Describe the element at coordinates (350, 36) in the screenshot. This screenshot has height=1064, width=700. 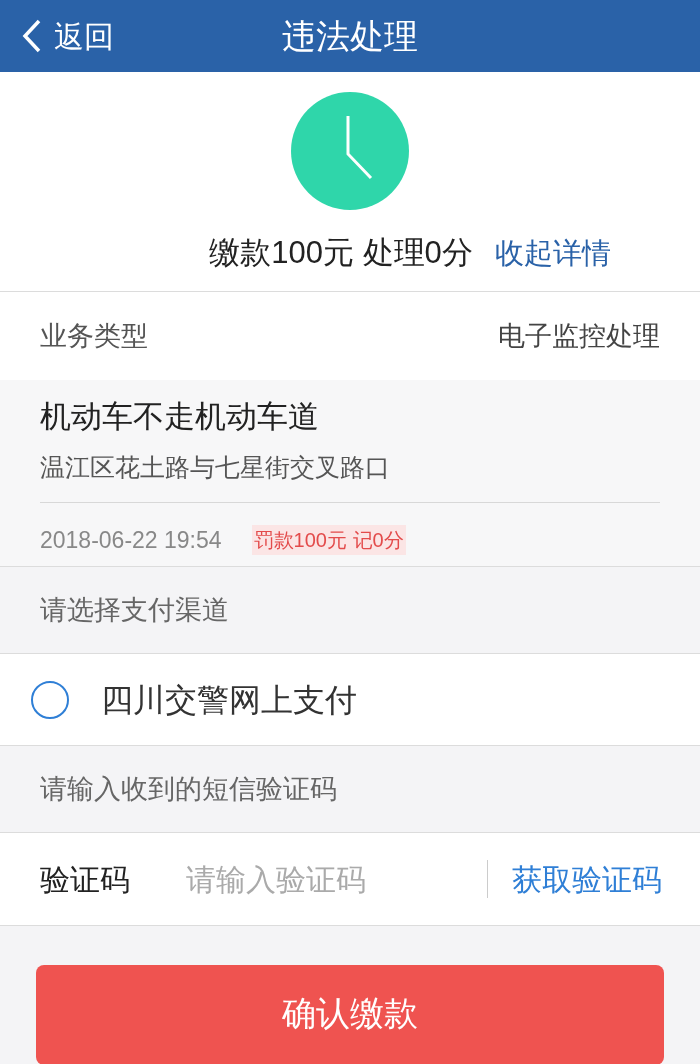
I see `page-title: 违法处理` at that location.